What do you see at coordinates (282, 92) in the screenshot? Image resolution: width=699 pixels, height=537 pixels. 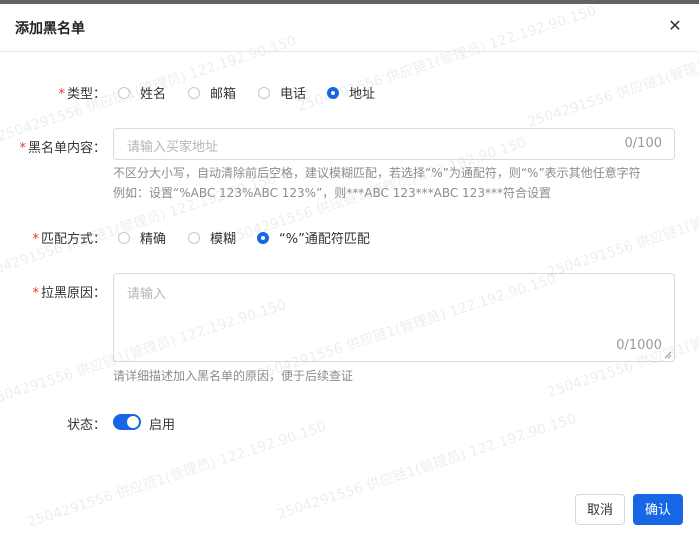 I see `type-option-phone: 电话` at bounding box center [282, 92].